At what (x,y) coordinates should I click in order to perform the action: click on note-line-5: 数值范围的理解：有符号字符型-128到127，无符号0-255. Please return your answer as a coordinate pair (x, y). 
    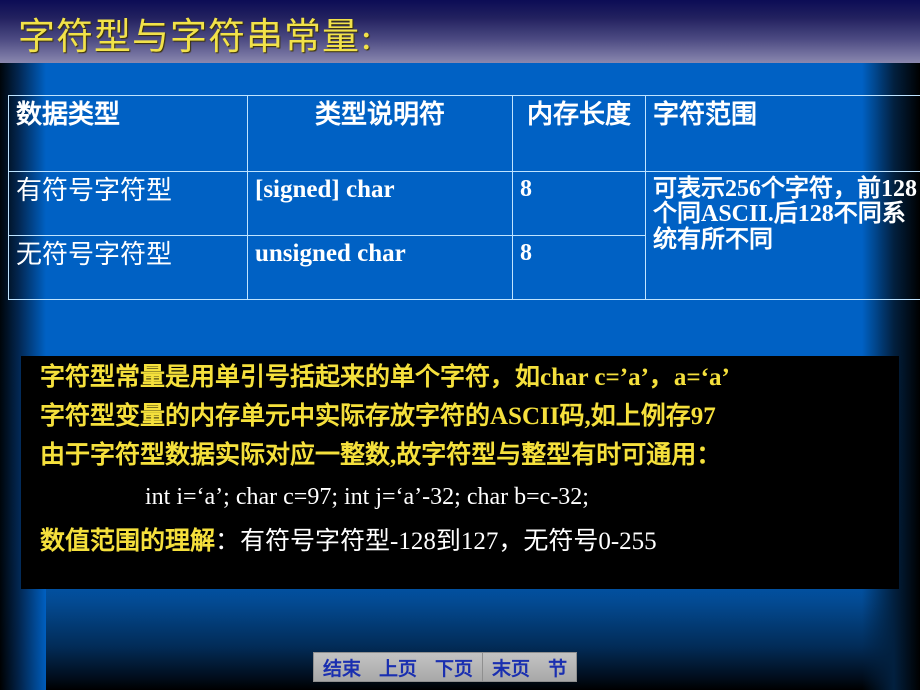
    Looking at the image, I should click on (348, 541).